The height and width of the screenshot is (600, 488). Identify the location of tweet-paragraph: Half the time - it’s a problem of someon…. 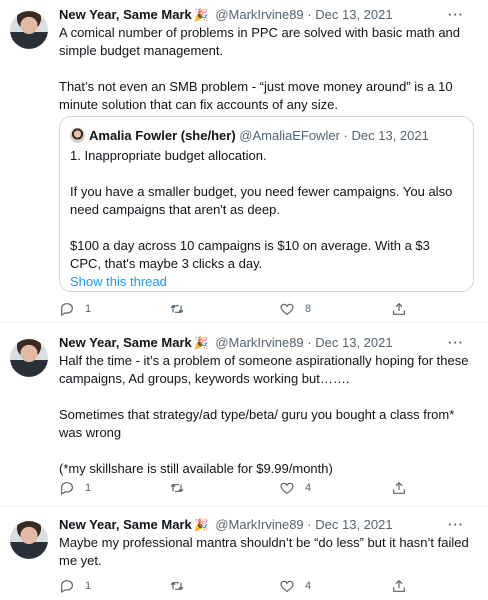
(264, 369).